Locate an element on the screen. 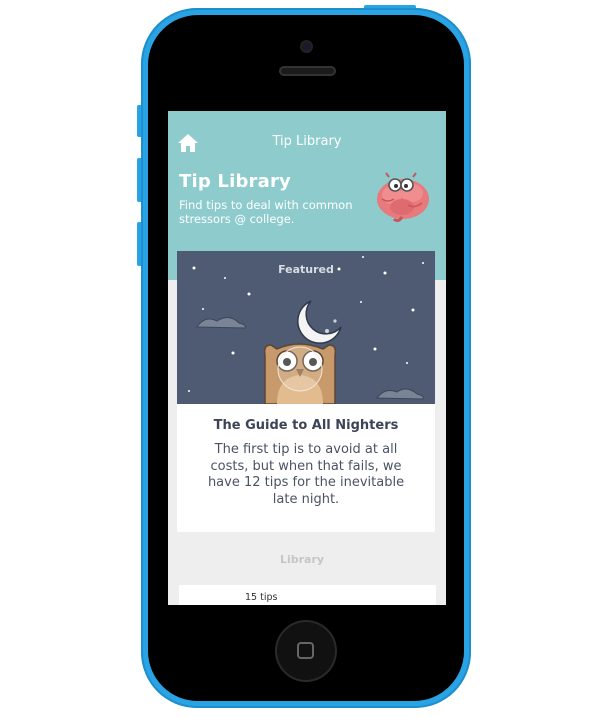  featured-label: Featured is located at coordinates (306, 269).